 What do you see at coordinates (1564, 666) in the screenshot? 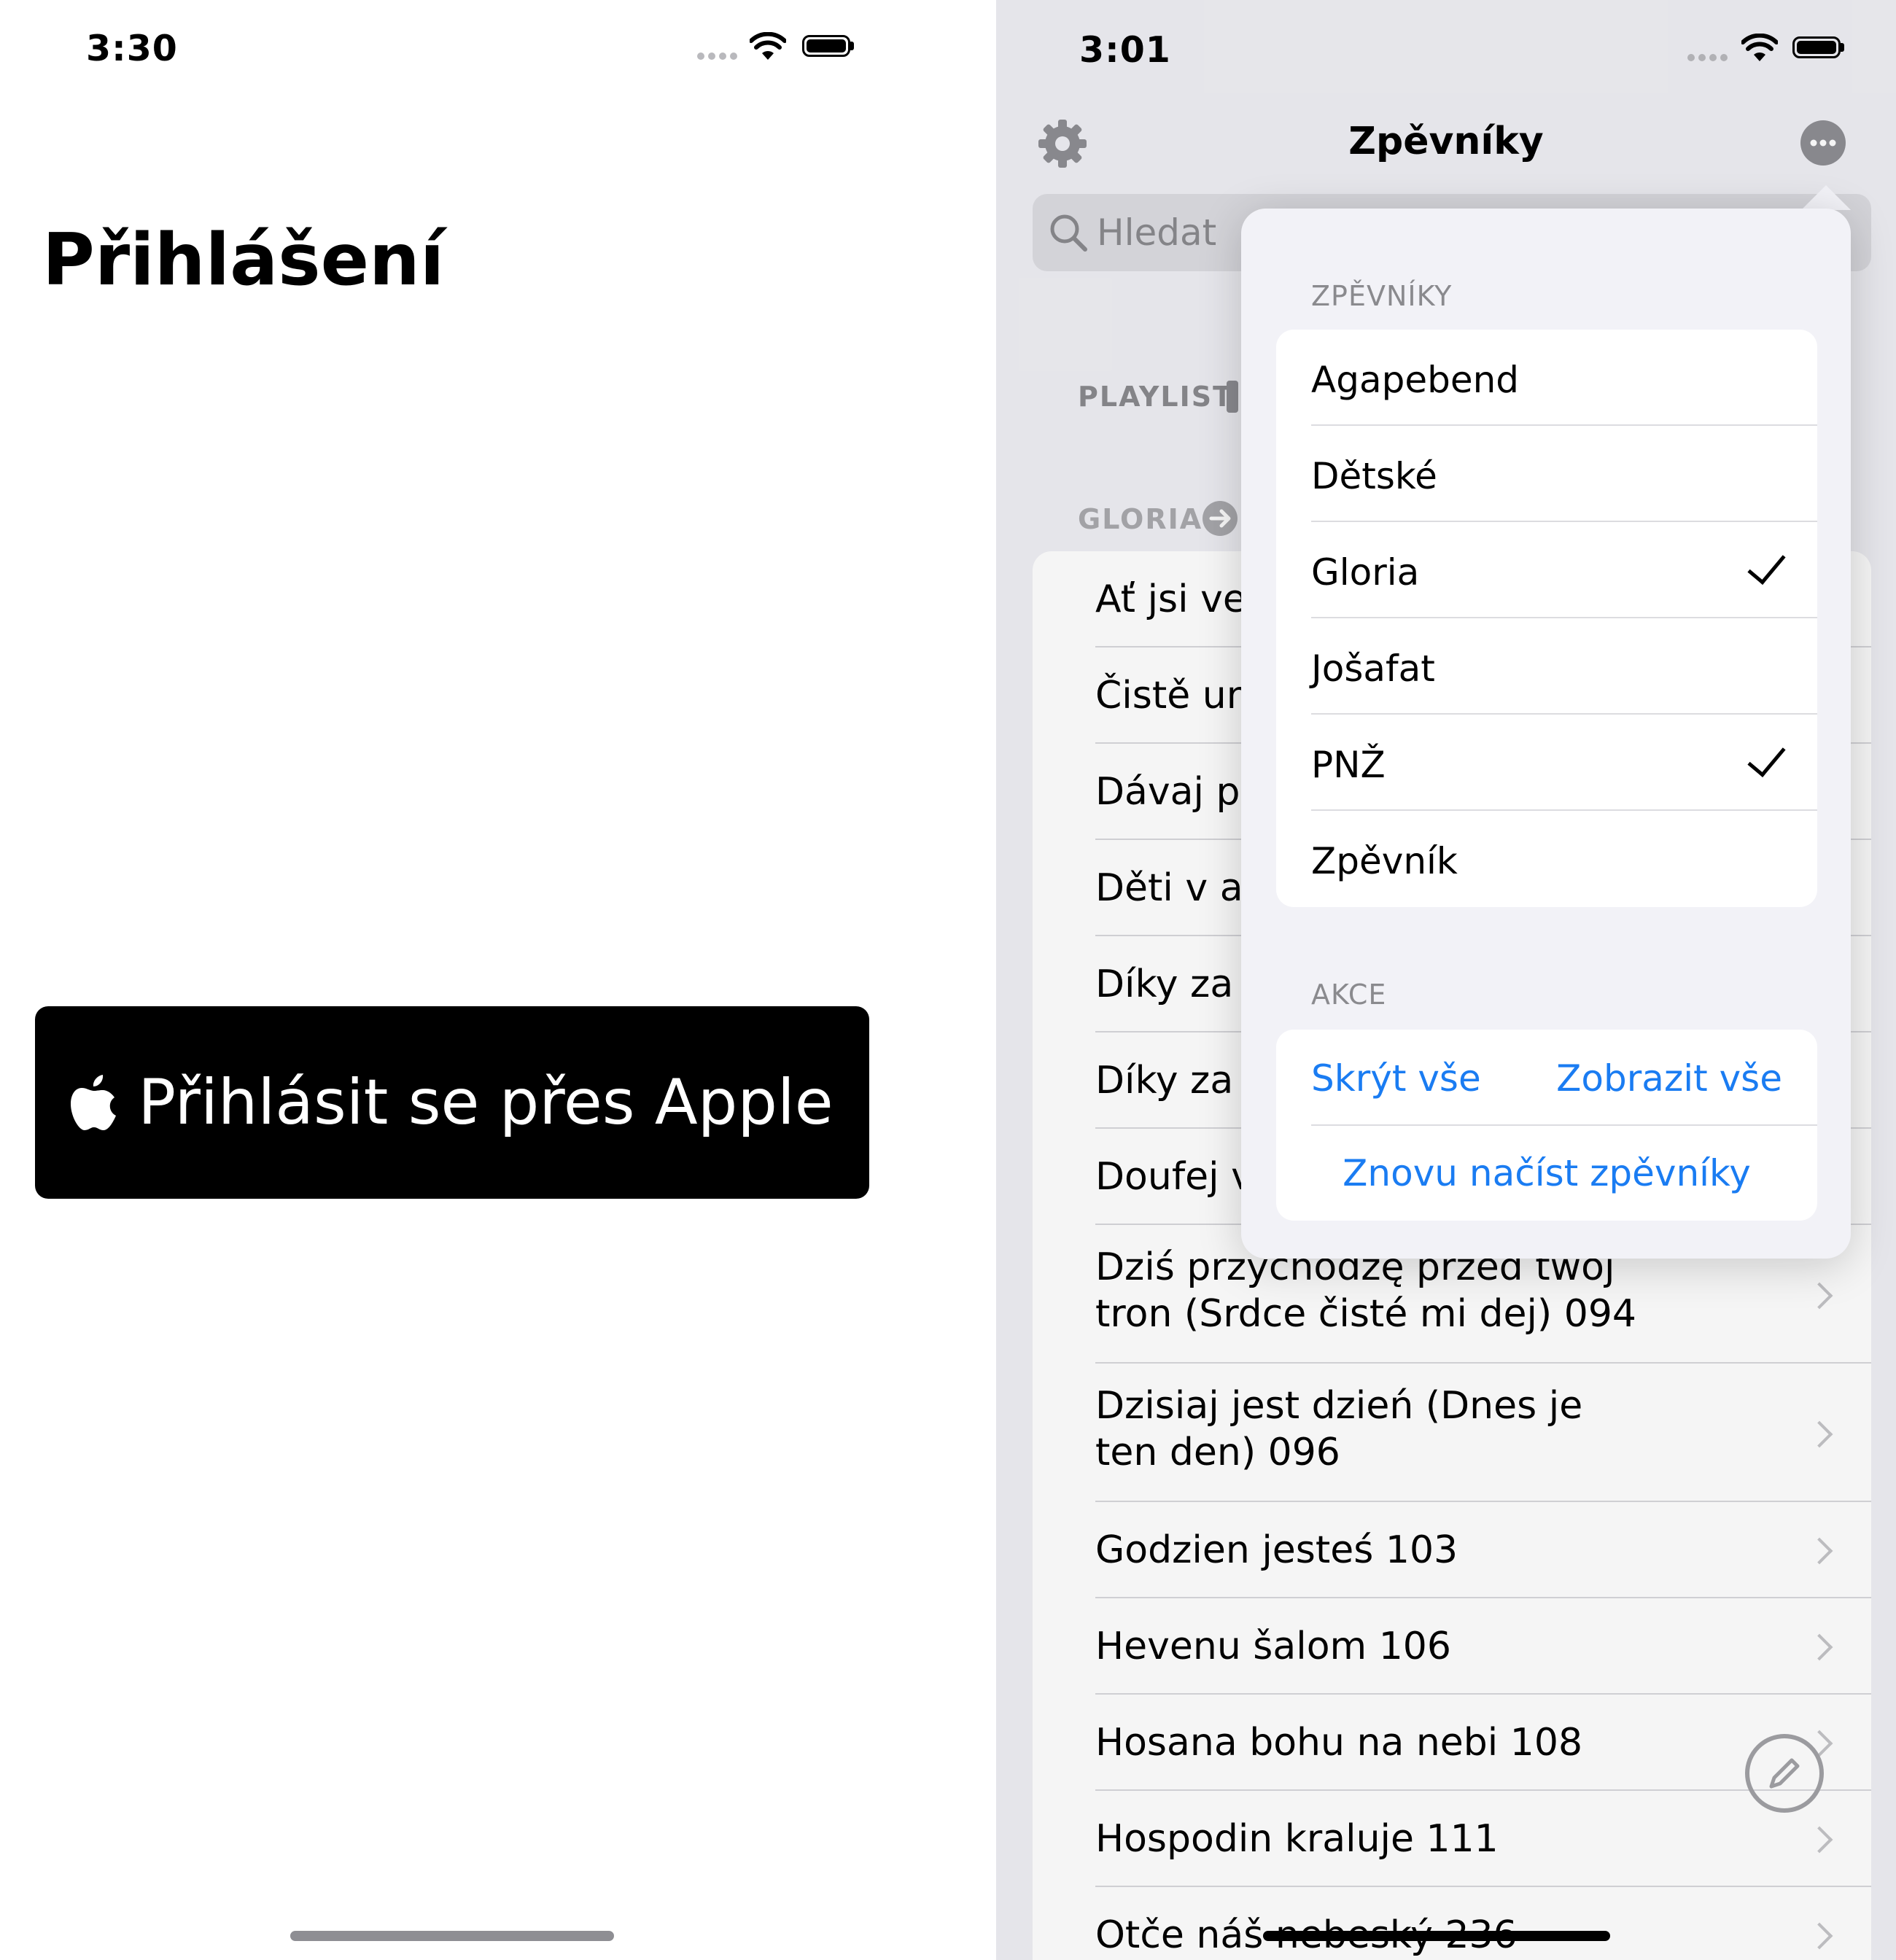
I see `songbook-option: Jošafat` at bounding box center [1564, 666].